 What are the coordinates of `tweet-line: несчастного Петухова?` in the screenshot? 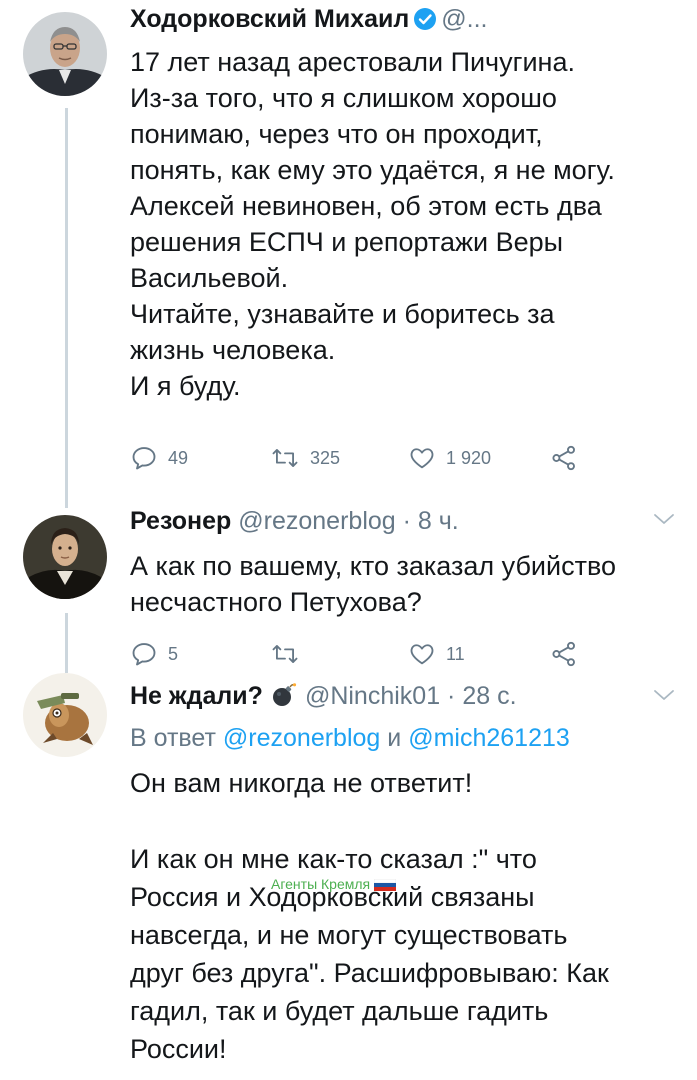 It's located at (276, 602).